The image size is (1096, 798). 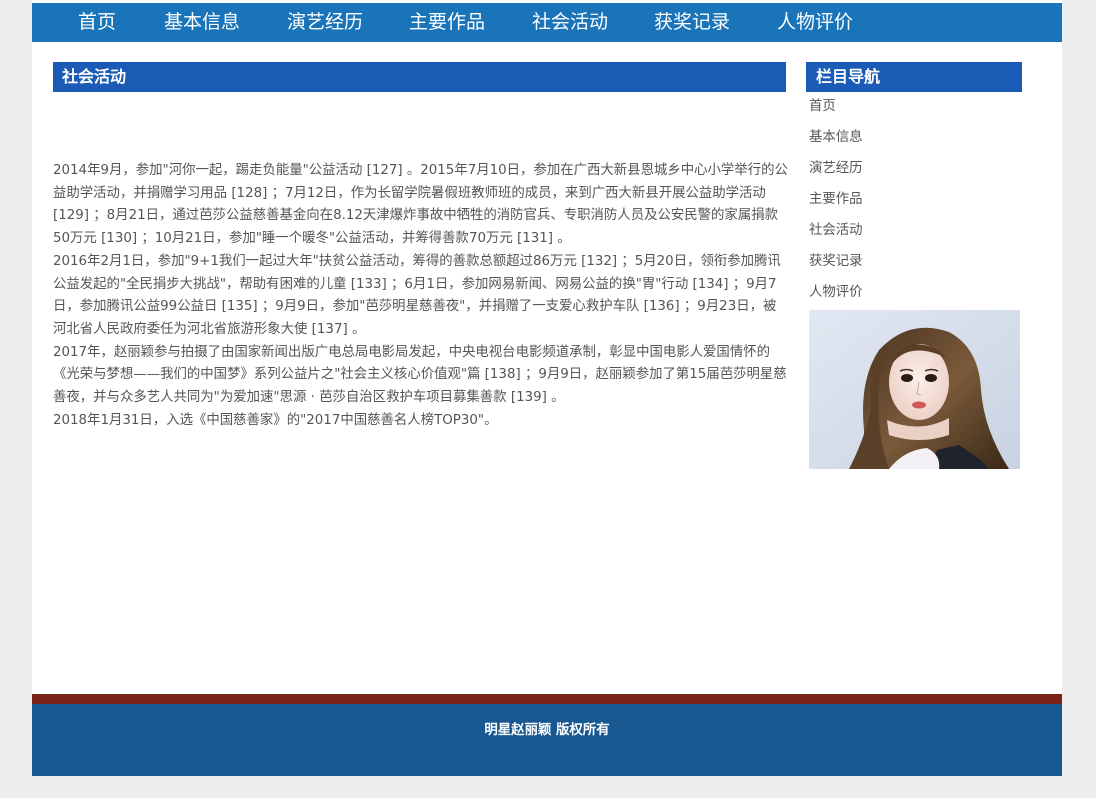 I want to click on nav-item-works: 主要作品, so click(x=447, y=22).